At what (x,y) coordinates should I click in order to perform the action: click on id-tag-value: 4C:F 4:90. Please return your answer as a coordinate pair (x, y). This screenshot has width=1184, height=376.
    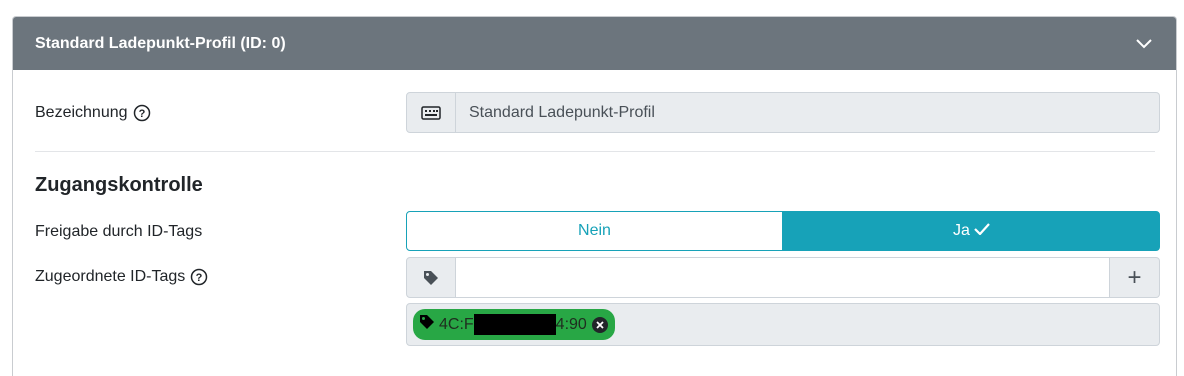
    Looking at the image, I should click on (513, 324).